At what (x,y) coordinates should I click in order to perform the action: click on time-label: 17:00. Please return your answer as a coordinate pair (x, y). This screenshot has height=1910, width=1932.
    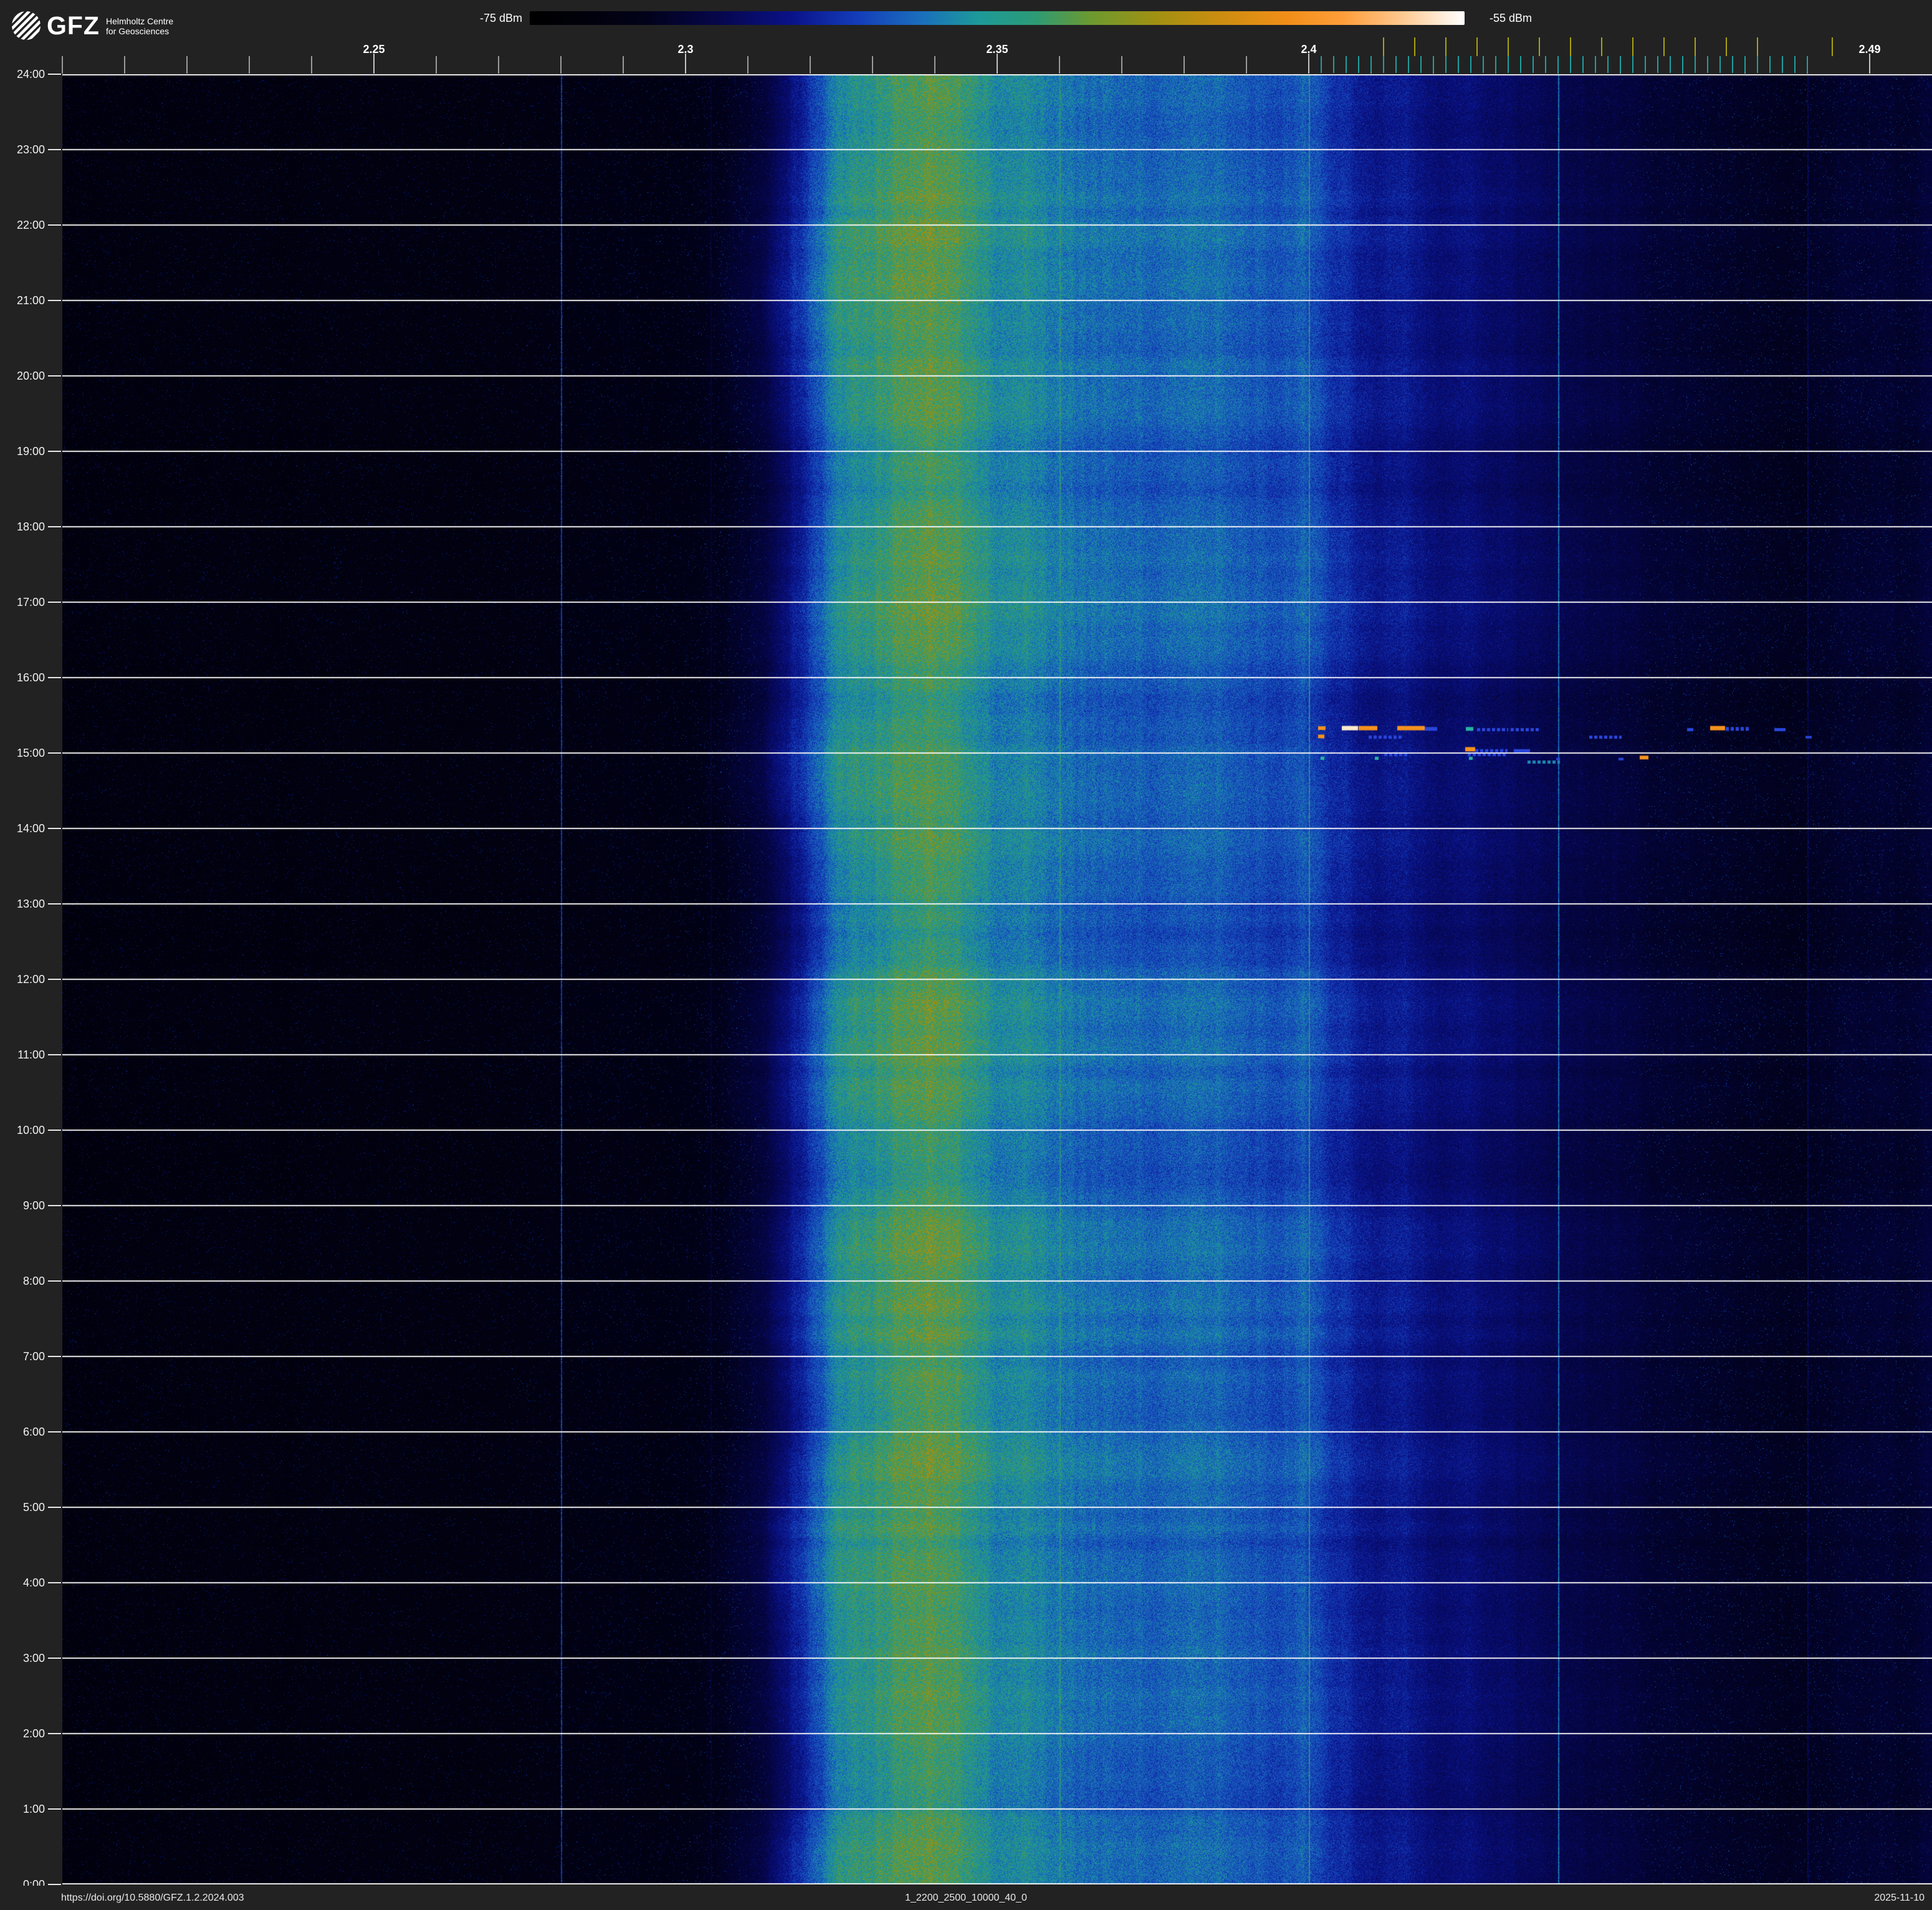
    Looking at the image, I should click on (30, 602).